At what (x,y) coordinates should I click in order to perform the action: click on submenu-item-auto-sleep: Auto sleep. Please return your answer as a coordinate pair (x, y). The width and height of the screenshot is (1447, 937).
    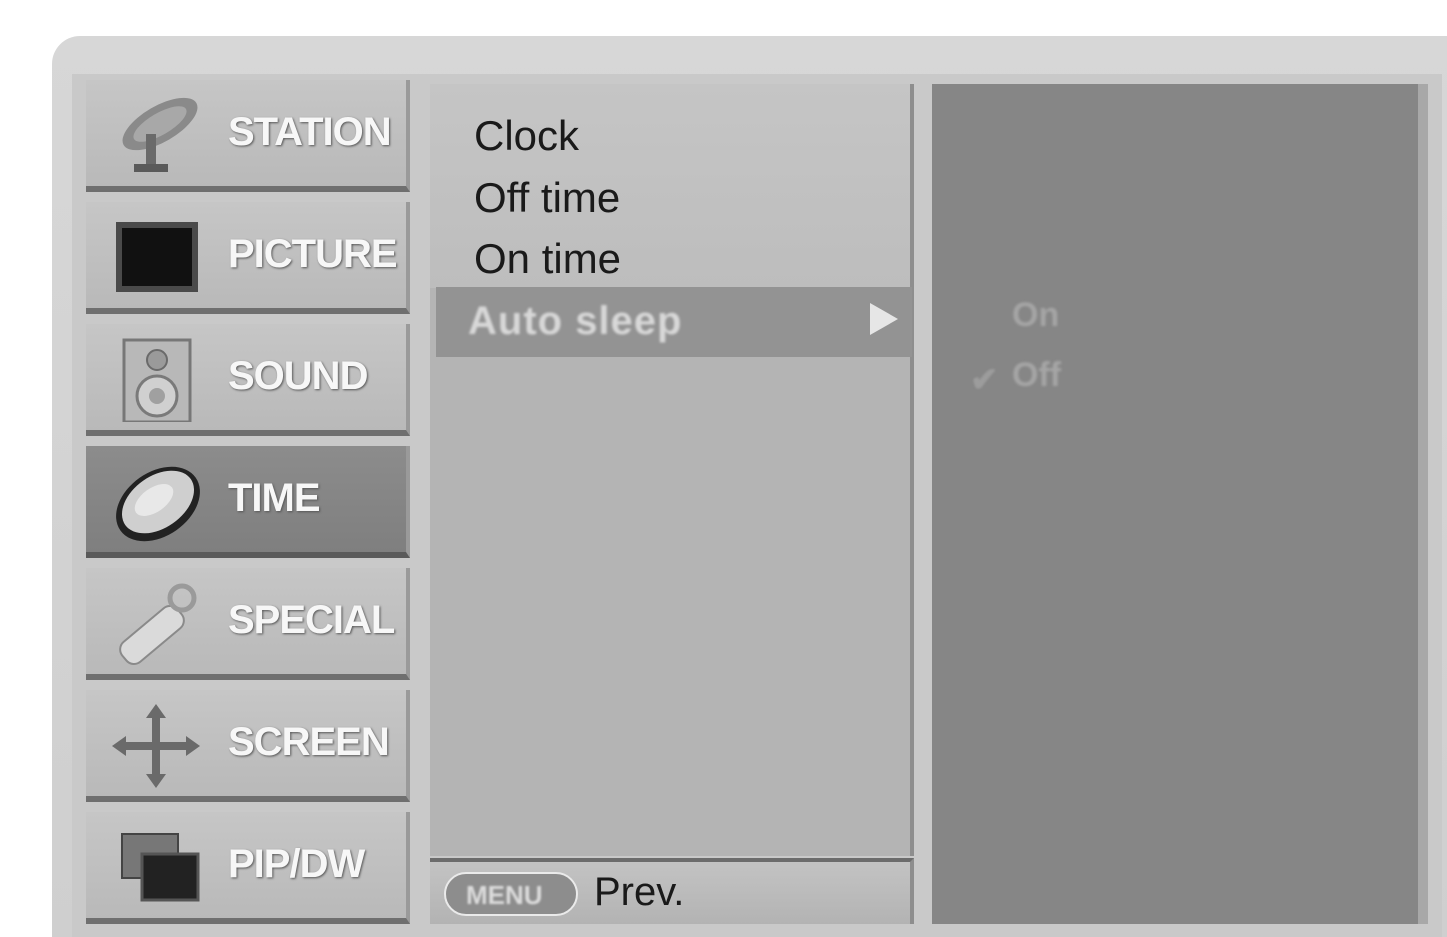
    Looking at the image, I should click on (674, 322).